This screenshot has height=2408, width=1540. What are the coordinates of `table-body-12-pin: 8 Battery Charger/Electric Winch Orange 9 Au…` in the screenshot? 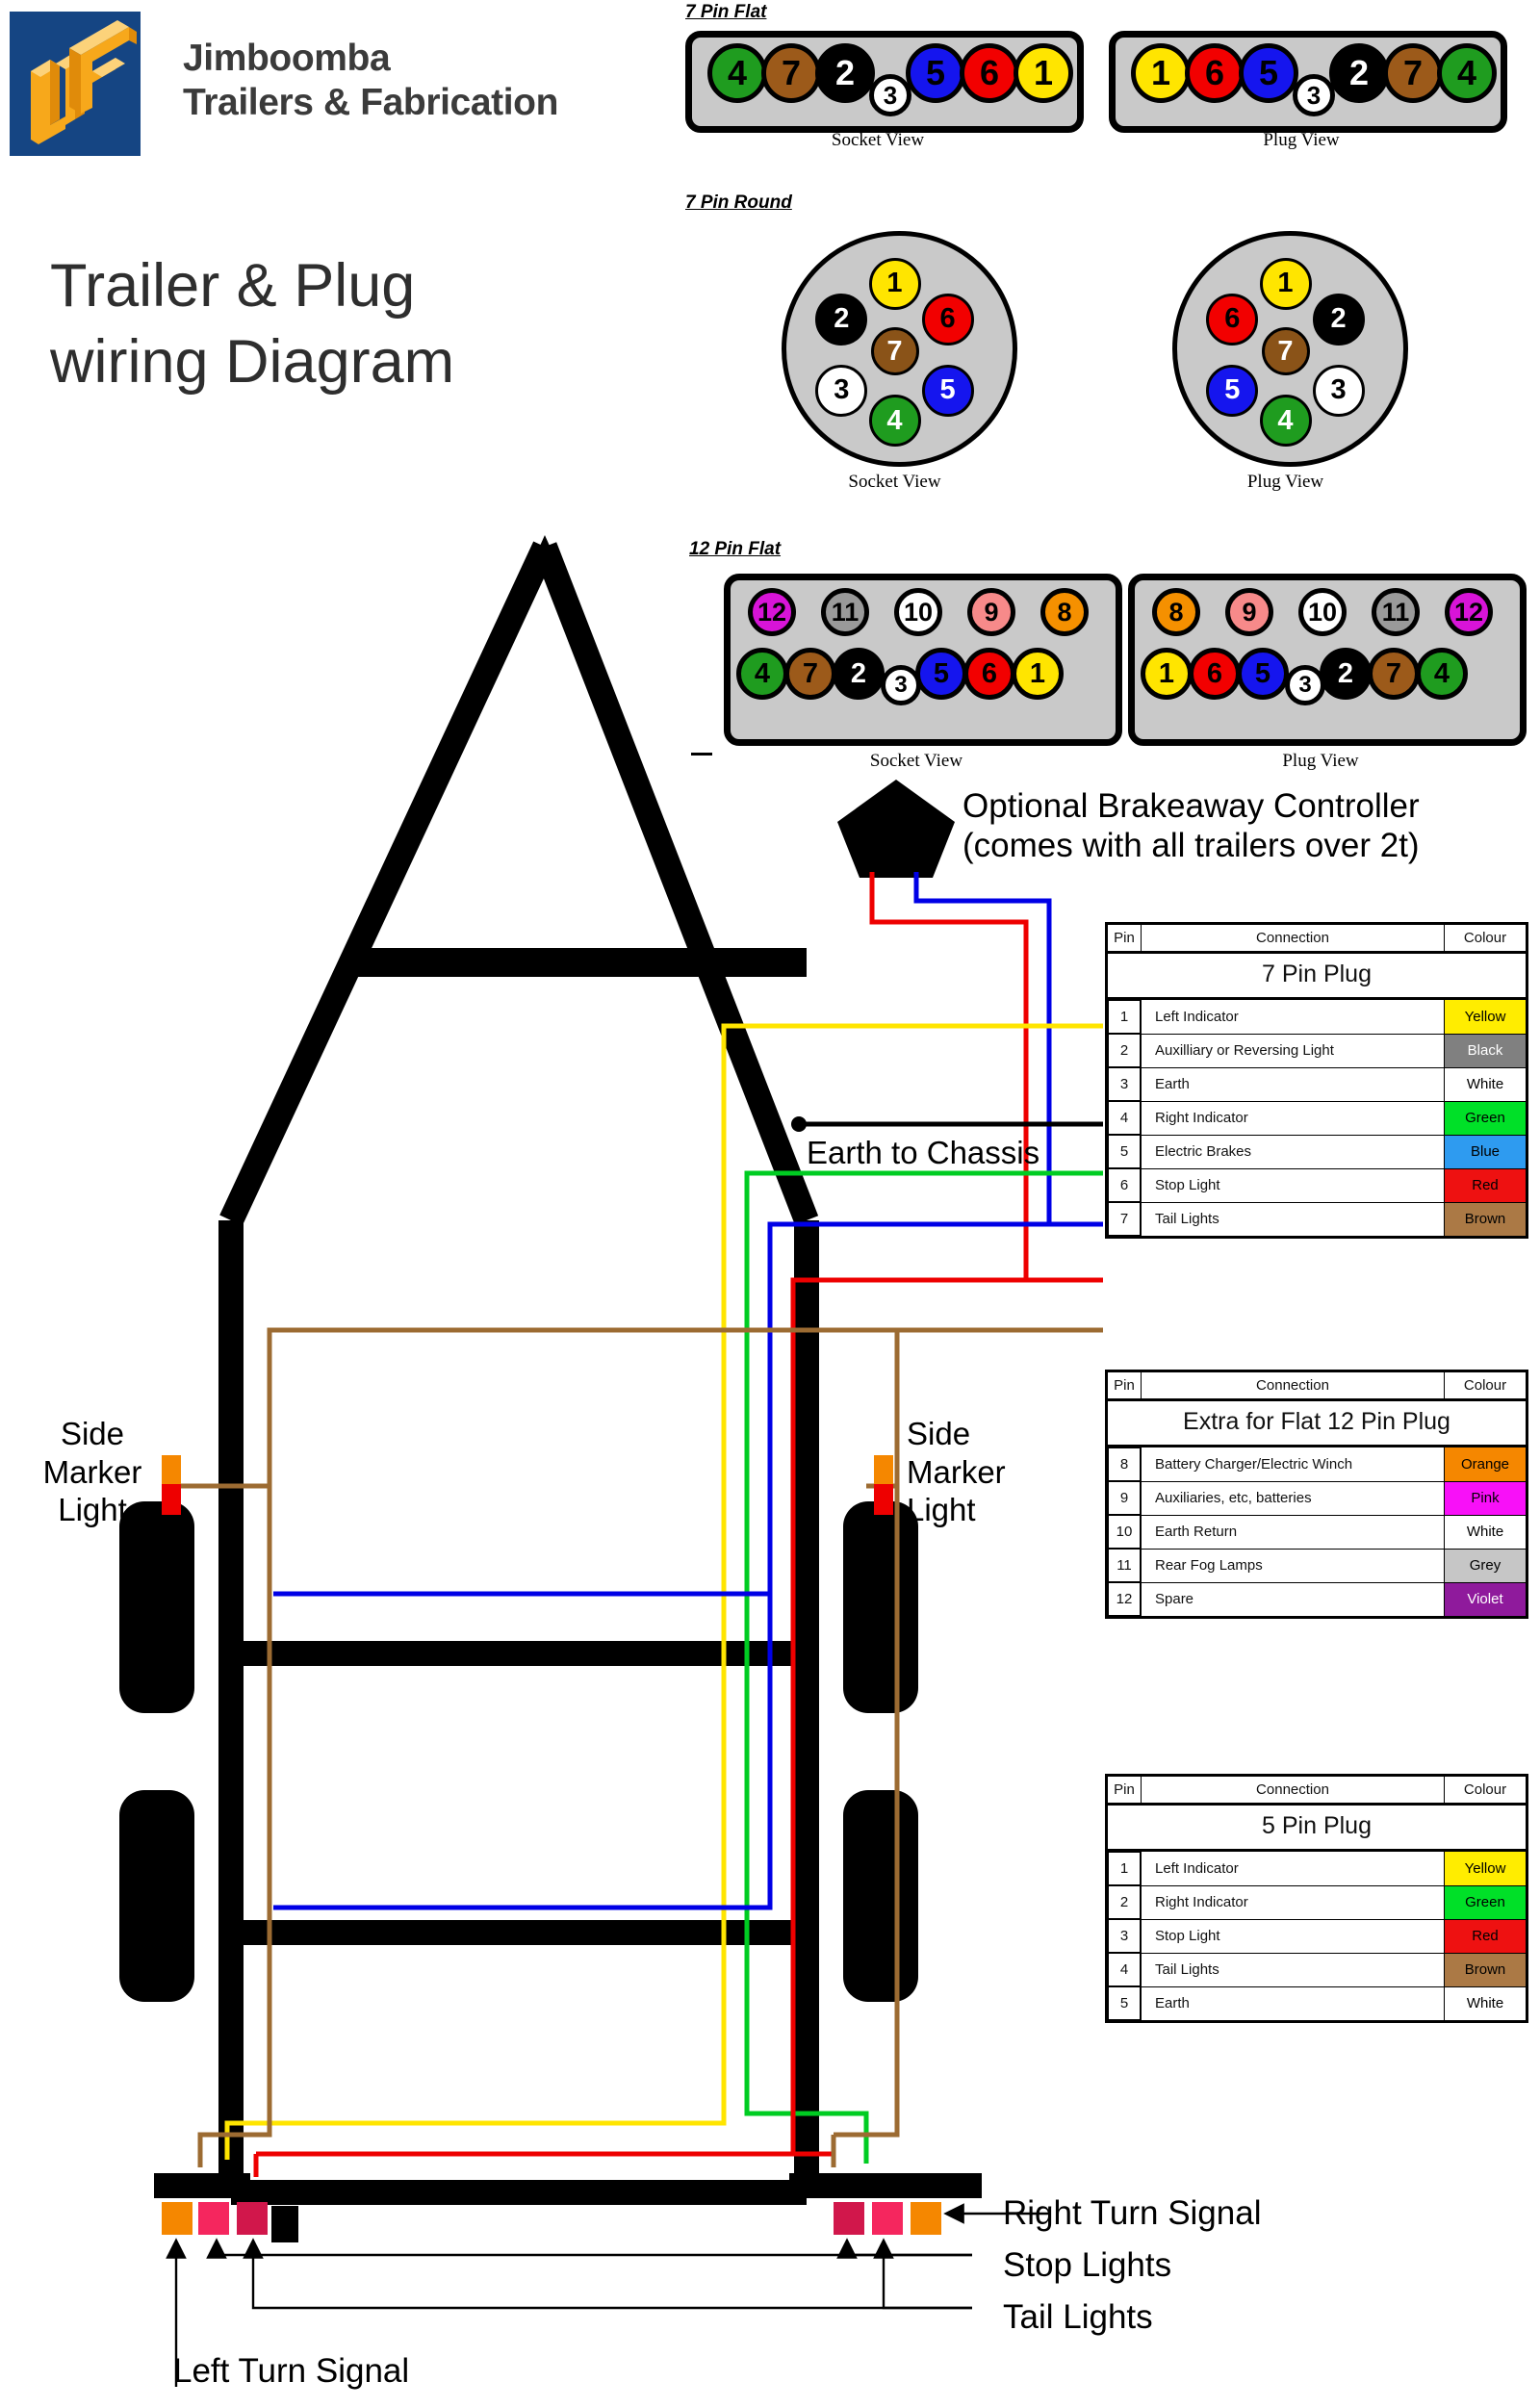 It's located at (1317, 1532).